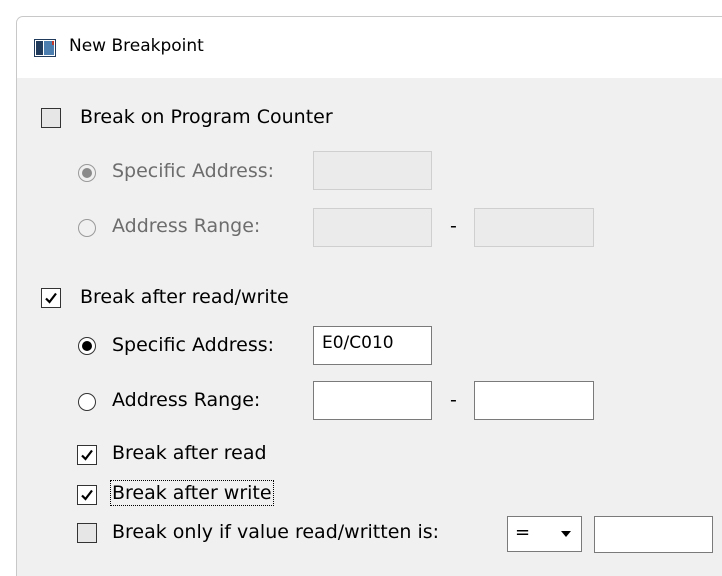 The height and width of the screenshot is (576, 722). I want to click on dropdown-caret-icon, so click(566, 534).